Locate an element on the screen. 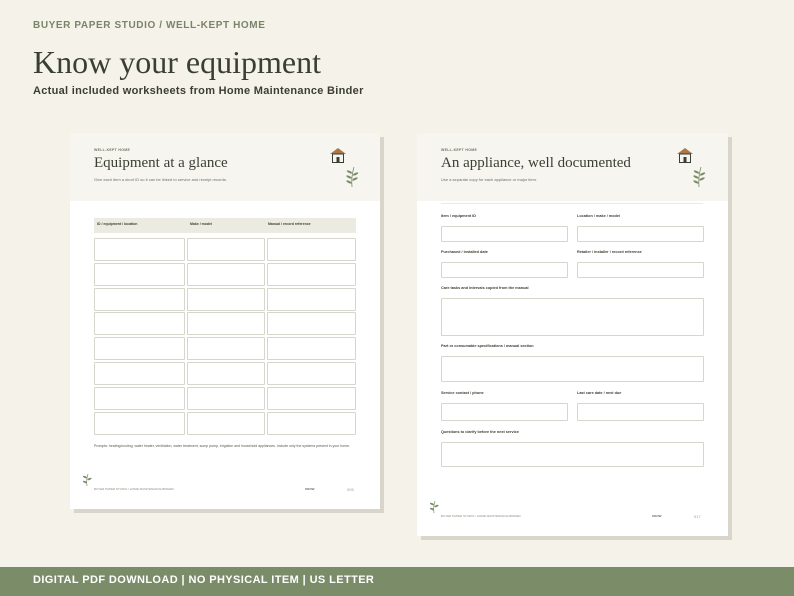 This screenshot has width=794, height=596. care-tasks-field is located at coordinates (572, 317).